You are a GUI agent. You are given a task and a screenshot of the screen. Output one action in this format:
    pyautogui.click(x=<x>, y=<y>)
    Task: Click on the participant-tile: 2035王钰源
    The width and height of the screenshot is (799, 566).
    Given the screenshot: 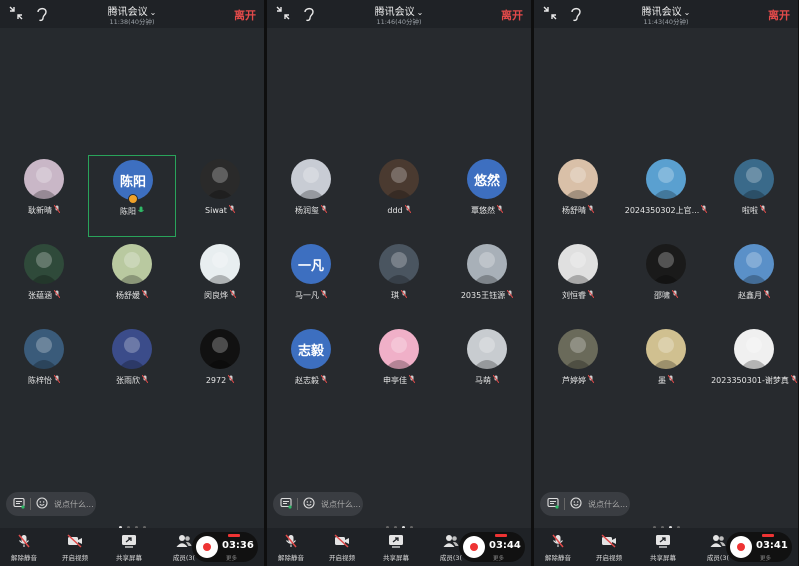 What is the action you would take?
    pyautogui.click(x=487, y=281)
    